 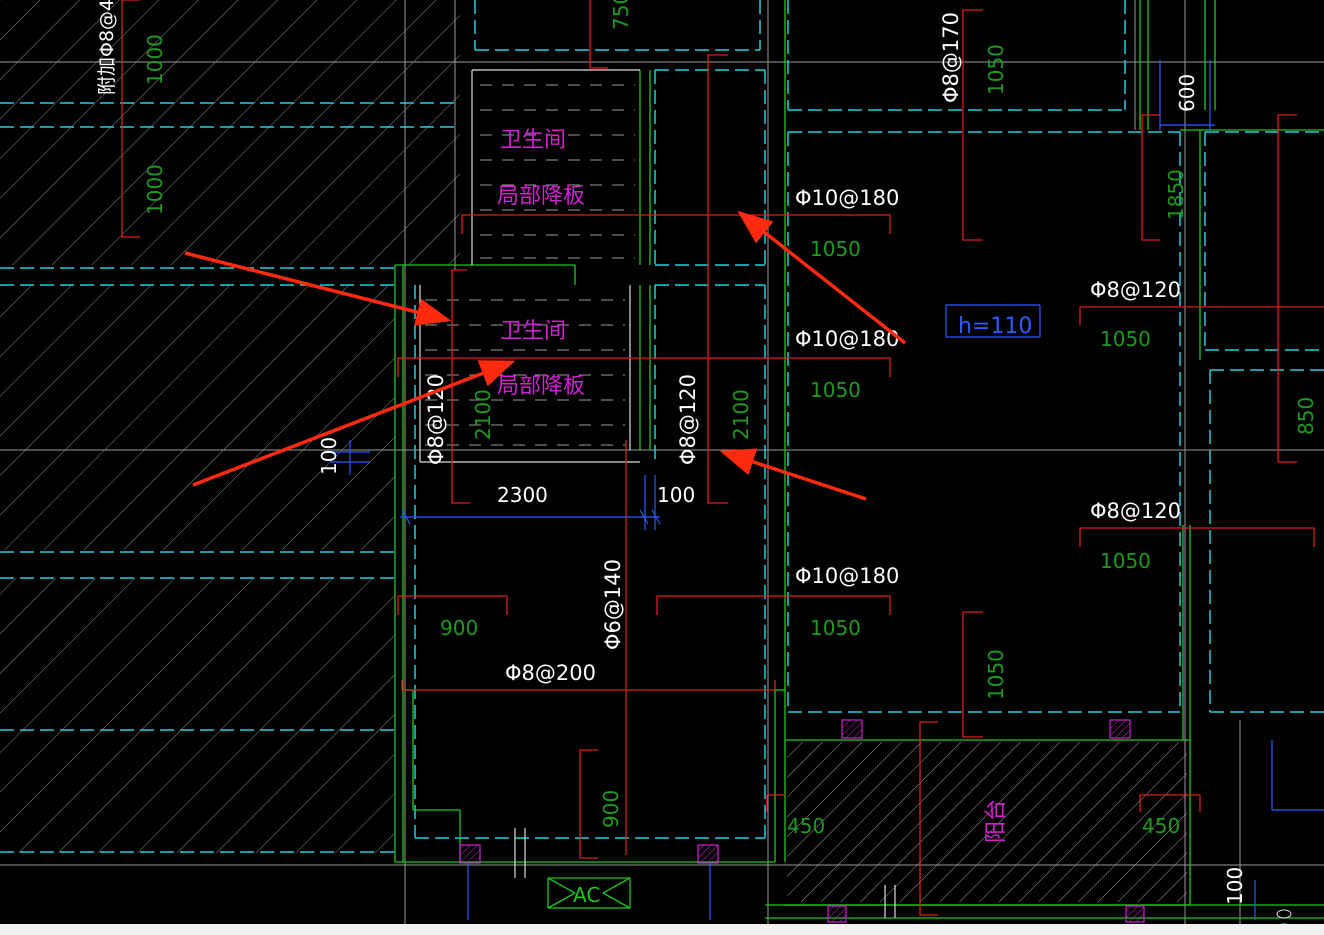 I want to click on label-len-1050-e: 1050, so click(x=835, y=628).